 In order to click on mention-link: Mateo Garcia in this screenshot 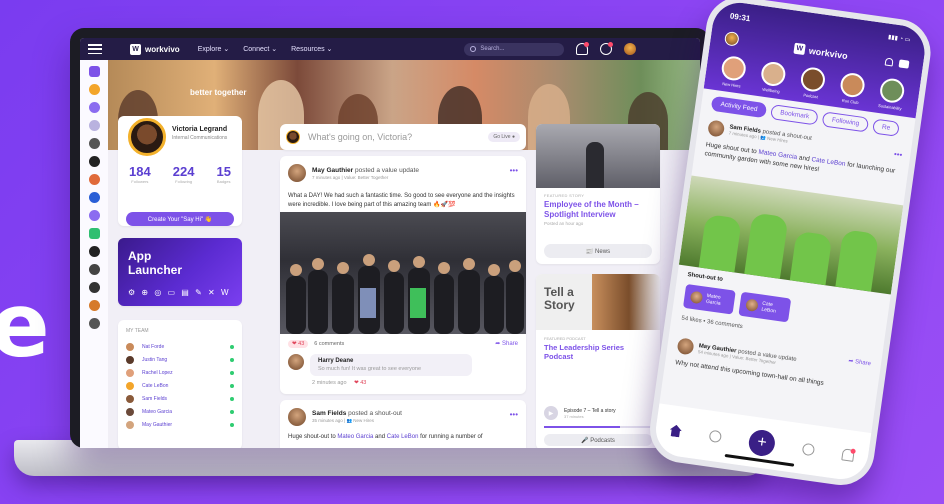, I will do `click(355, 437)`.